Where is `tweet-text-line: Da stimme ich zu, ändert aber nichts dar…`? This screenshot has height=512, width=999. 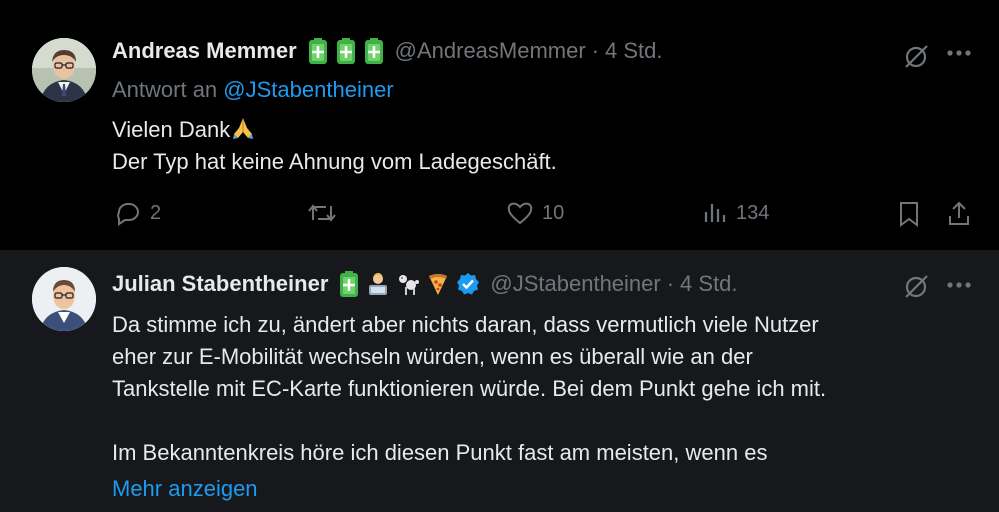
tweet-text-line: Da stimme ich zu, ändert aber nichts dar… is located at coordinates (465, 324).